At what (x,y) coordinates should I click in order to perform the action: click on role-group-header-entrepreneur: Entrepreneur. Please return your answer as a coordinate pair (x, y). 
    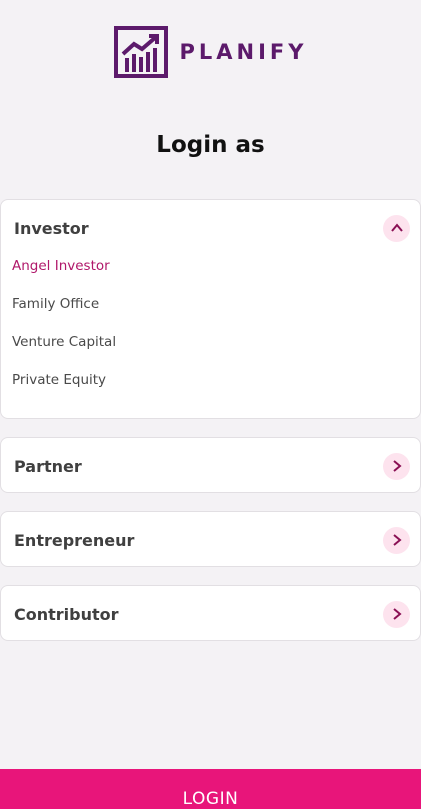
    Looking at the image, I should click on (210, 540).